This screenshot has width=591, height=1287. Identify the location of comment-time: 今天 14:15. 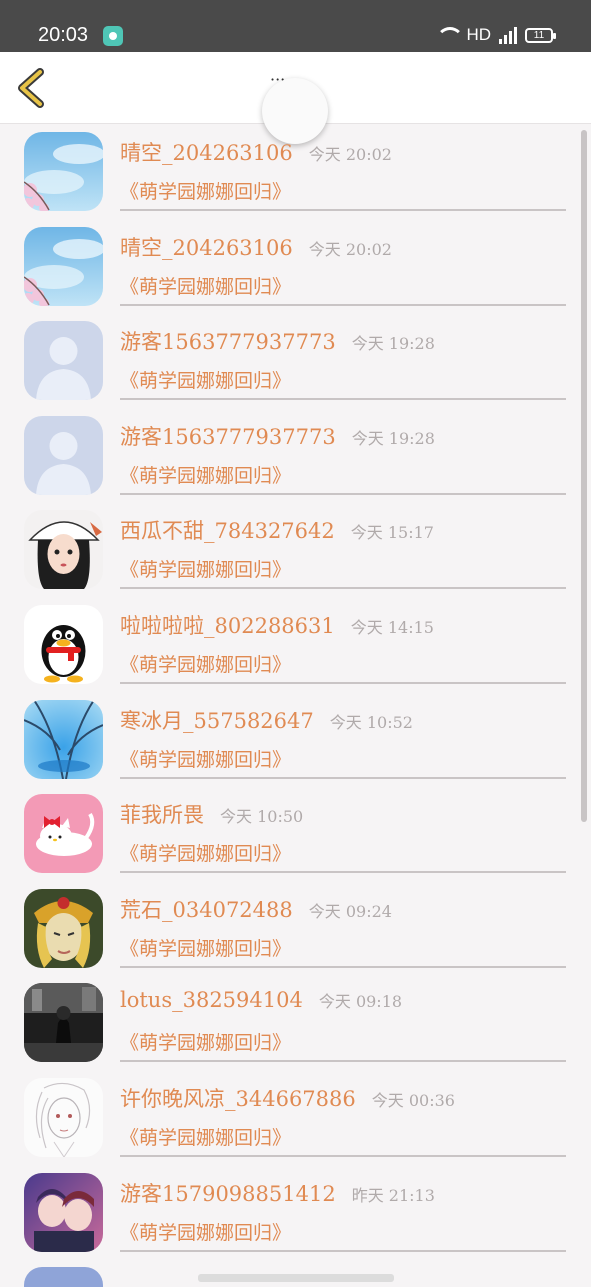
(392, 627).